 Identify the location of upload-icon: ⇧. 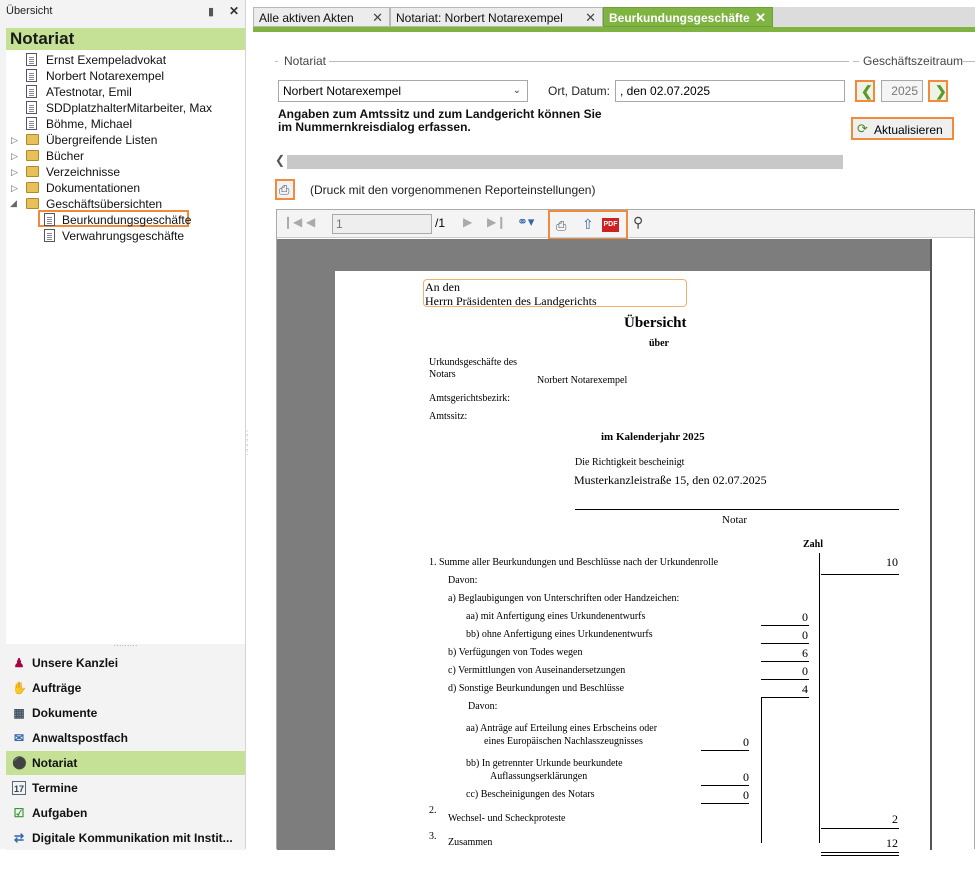
(588, 224).